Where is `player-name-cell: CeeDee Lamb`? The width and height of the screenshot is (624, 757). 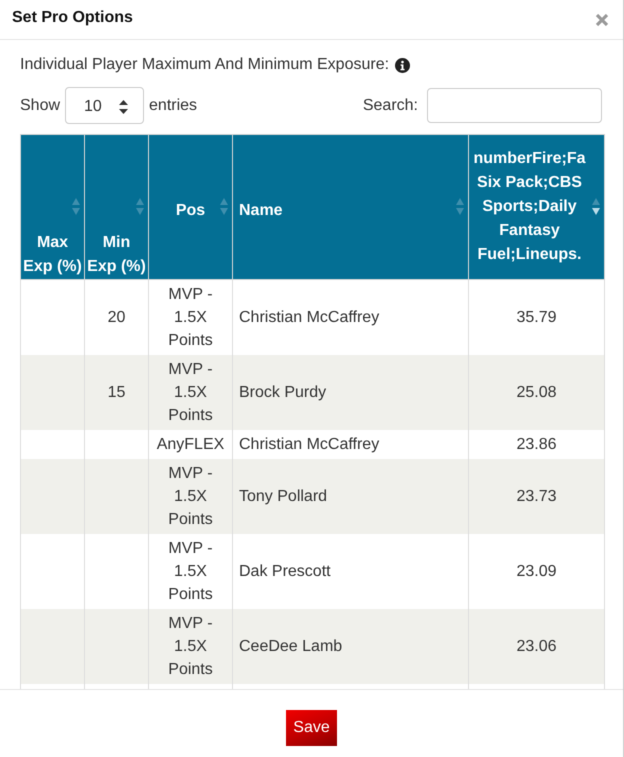 player-name-cell: CeeDee Lamb is located at coordinates (350, 646).